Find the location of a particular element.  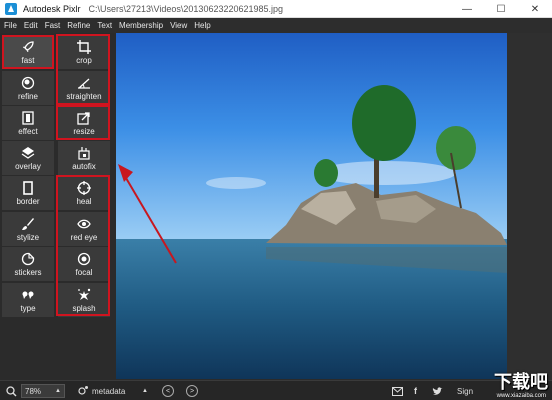

next-button: > is located at coordinates (192, 391).